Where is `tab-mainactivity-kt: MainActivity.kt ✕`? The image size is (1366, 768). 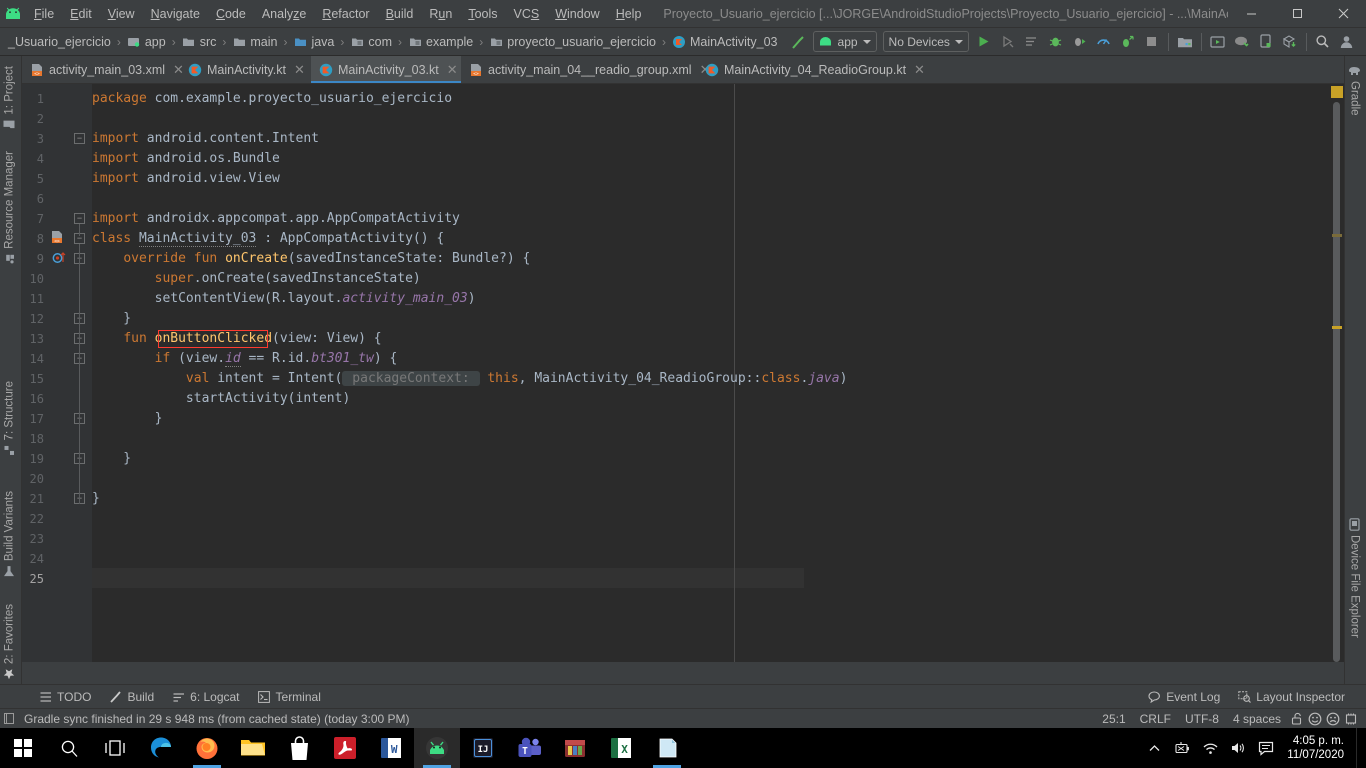
tab-mainactivity-kt: MainActivity.kt ✕ is located at coordinates (245, 69).